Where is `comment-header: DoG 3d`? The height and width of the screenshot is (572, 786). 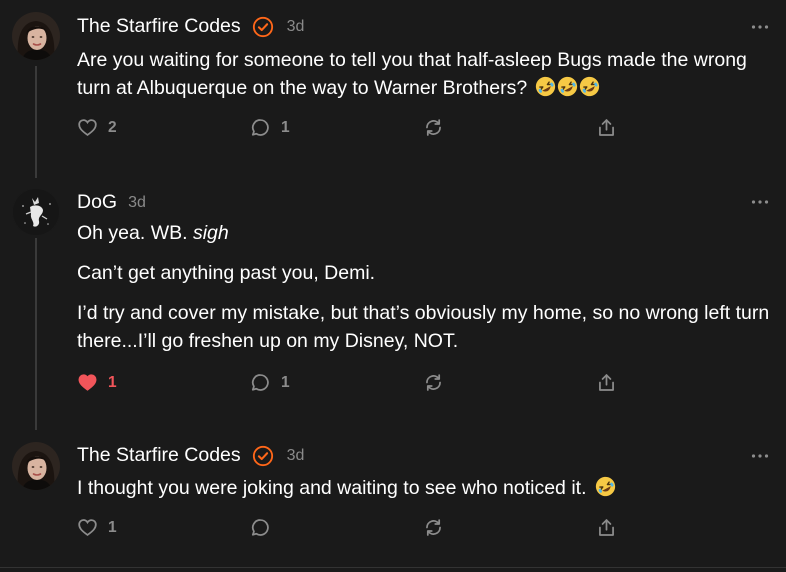
comment-header: DoG 3d is located at coordinates (111, 202).